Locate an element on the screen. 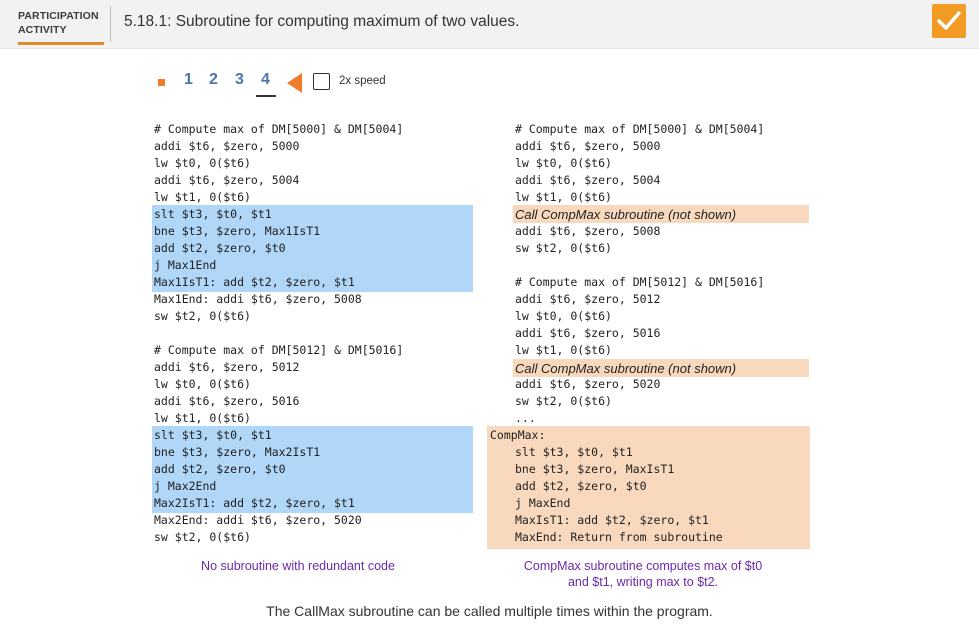 The height and width of the screenshot is (640, 979). header-divider is located at coordinates (110, 24).